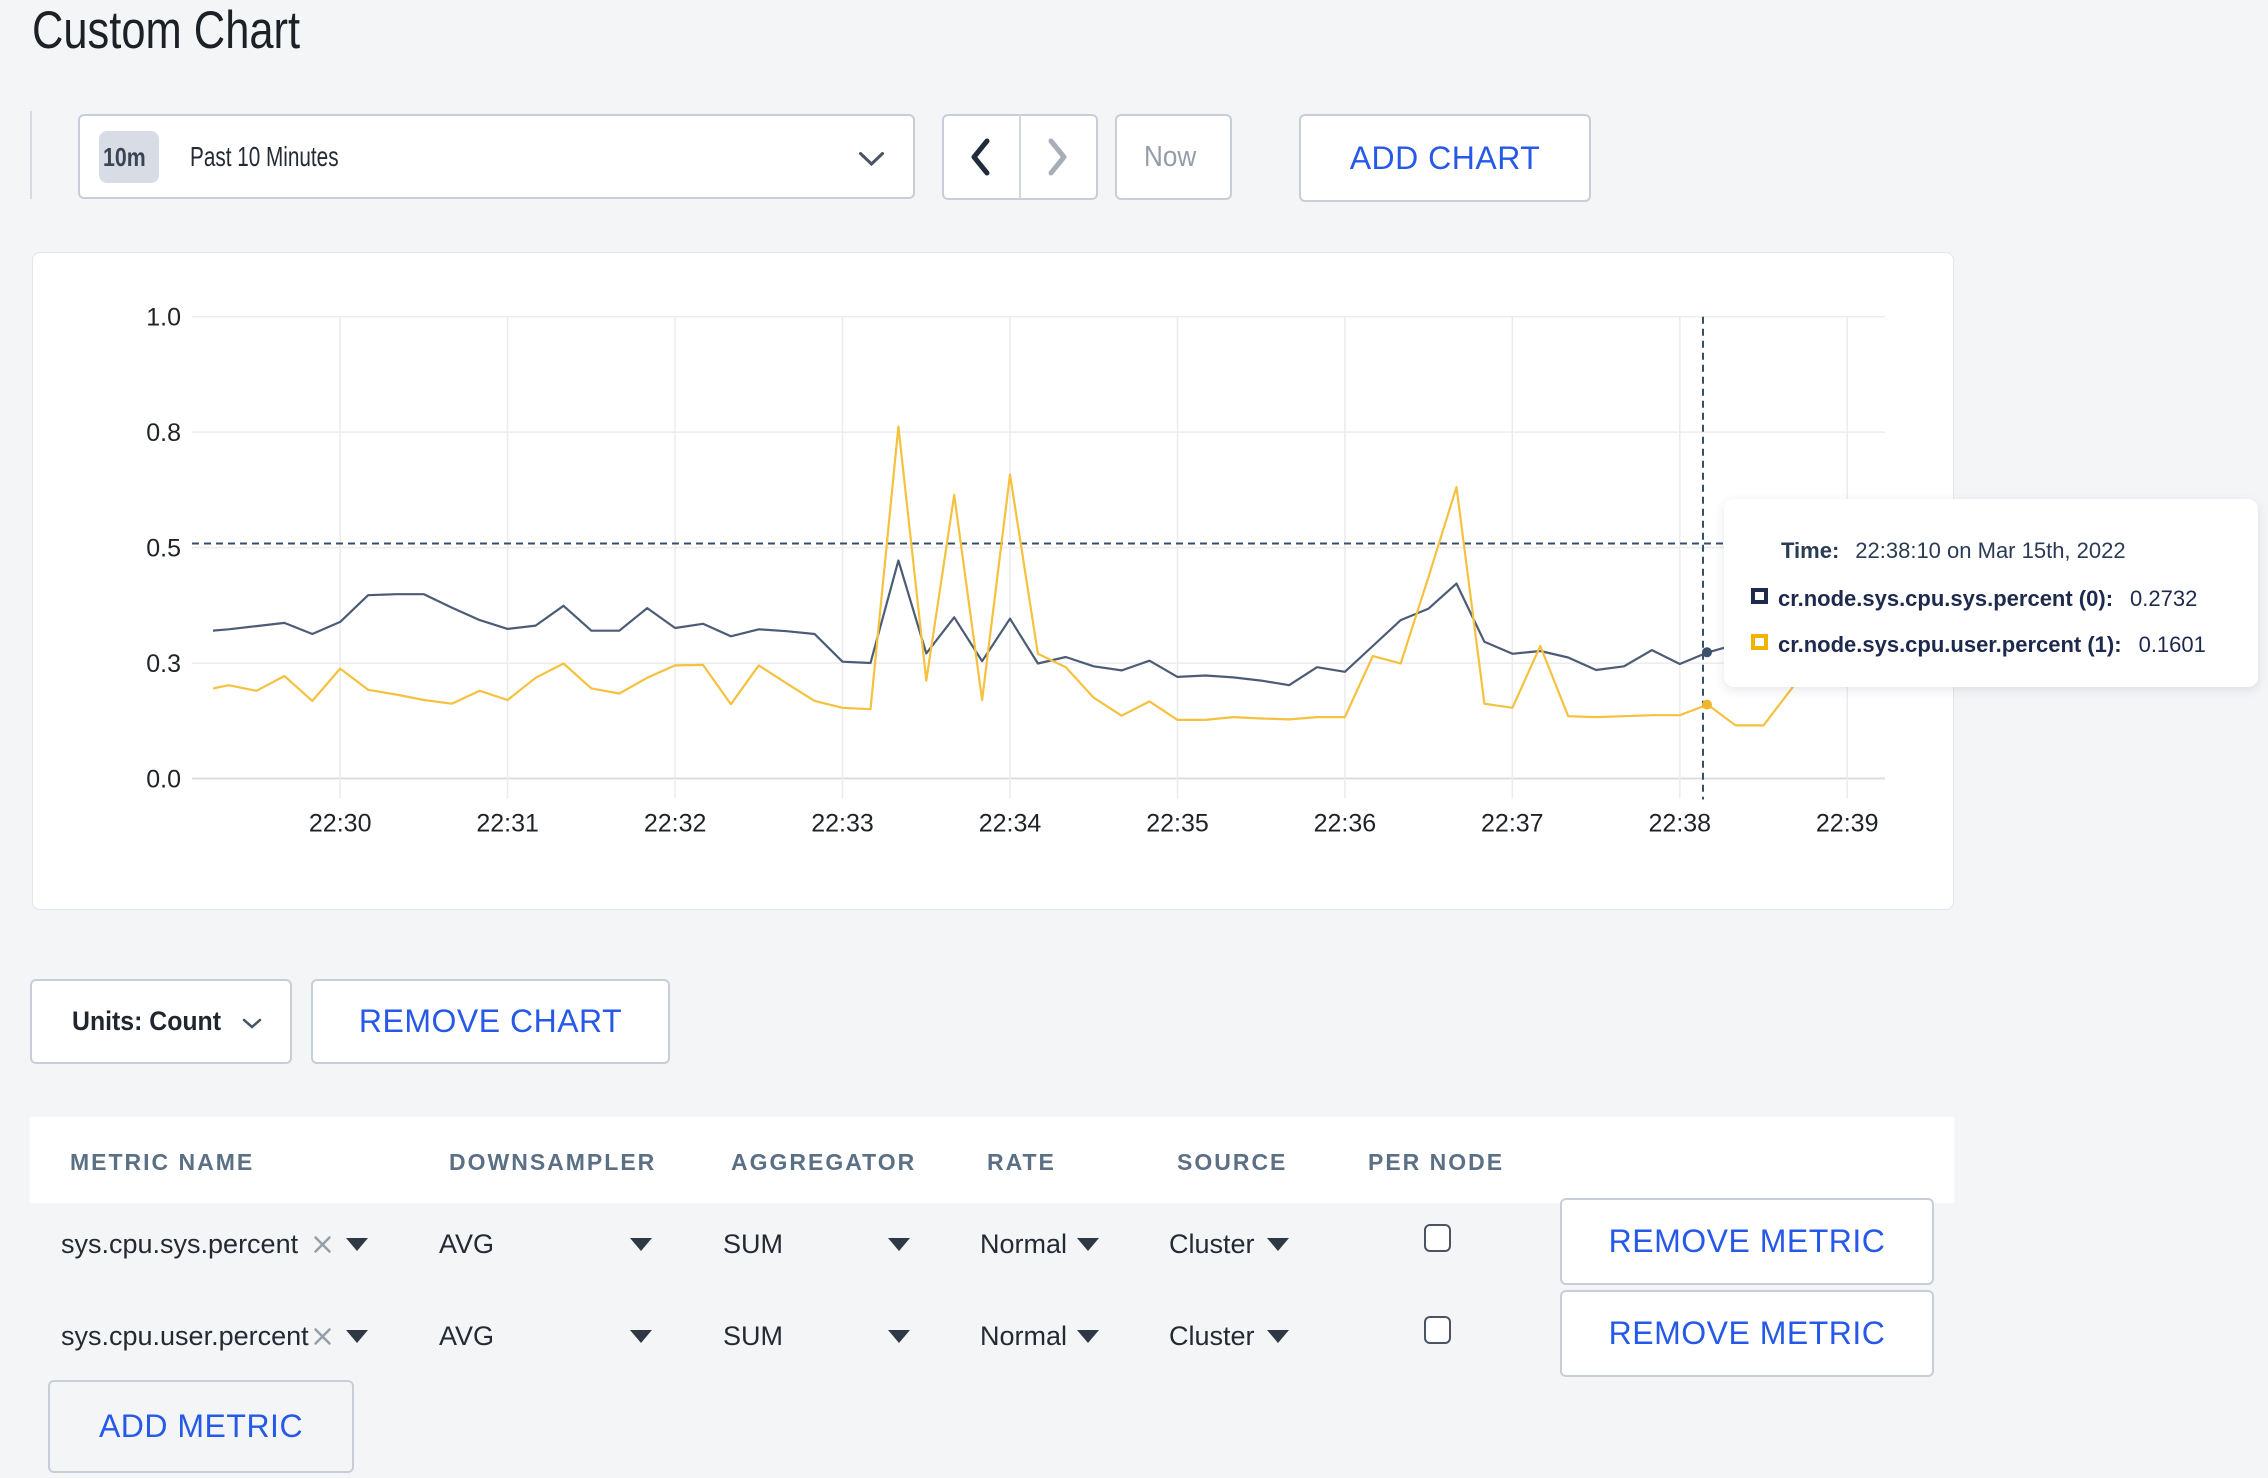 This screenshot has width=2268, height=1478. What do you see at coordinates (1847, 824) in the screenshot?
I see `svg-text: 22:39` at bounding box center [1847, 824].